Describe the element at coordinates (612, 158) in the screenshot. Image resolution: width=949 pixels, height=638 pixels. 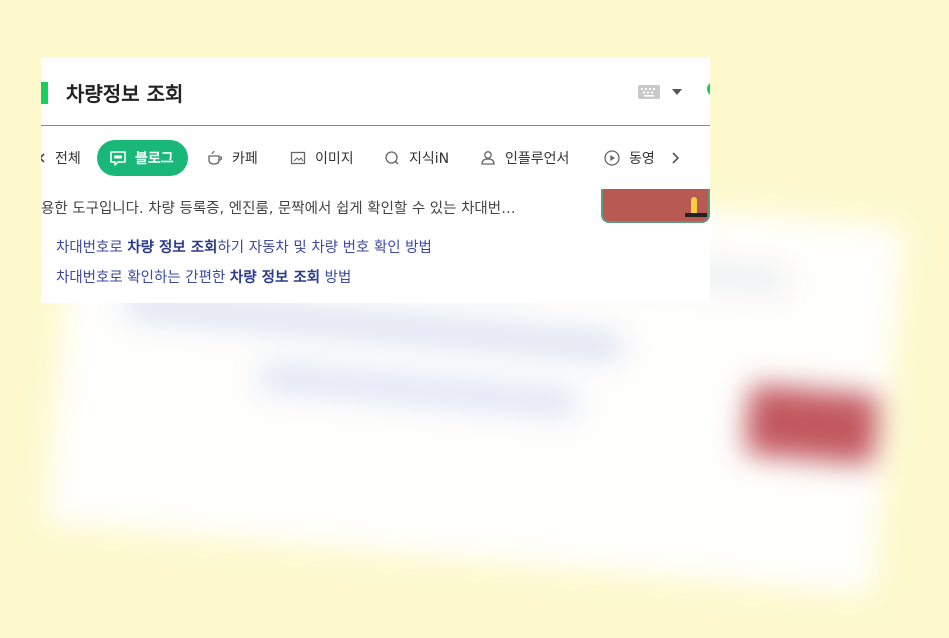
I see `play-icon` at that location.